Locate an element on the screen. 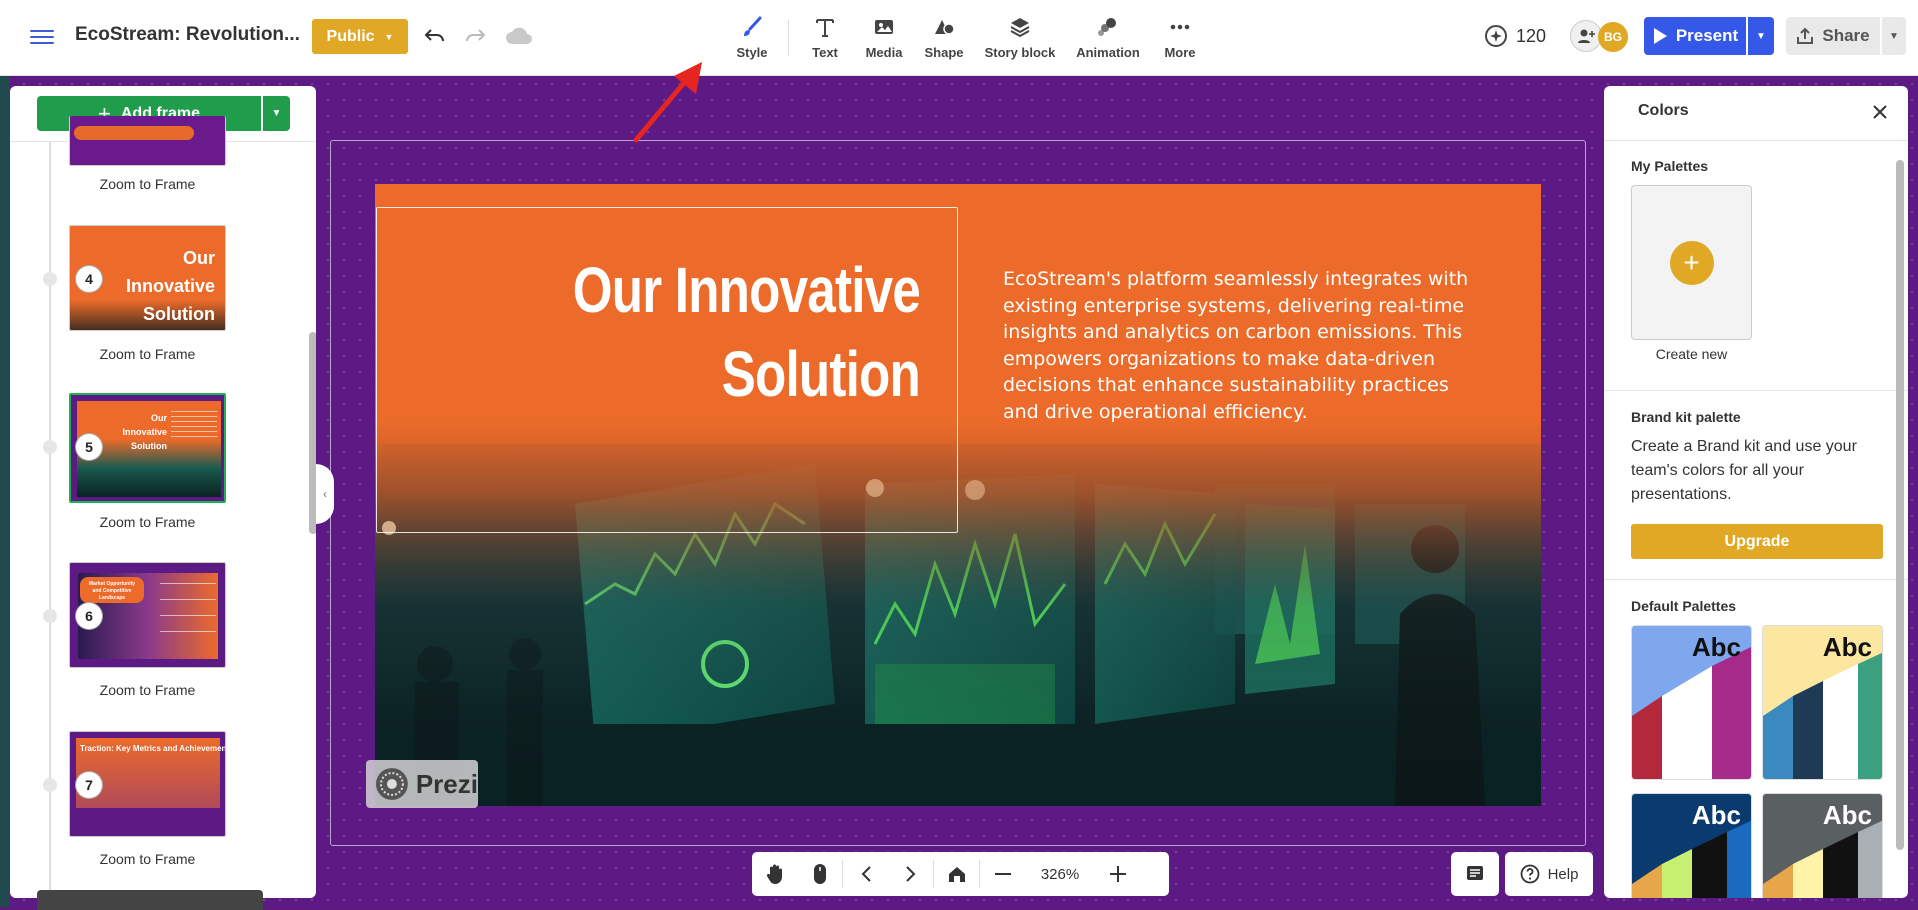  more-icon is located at coordinates (1180, 27).